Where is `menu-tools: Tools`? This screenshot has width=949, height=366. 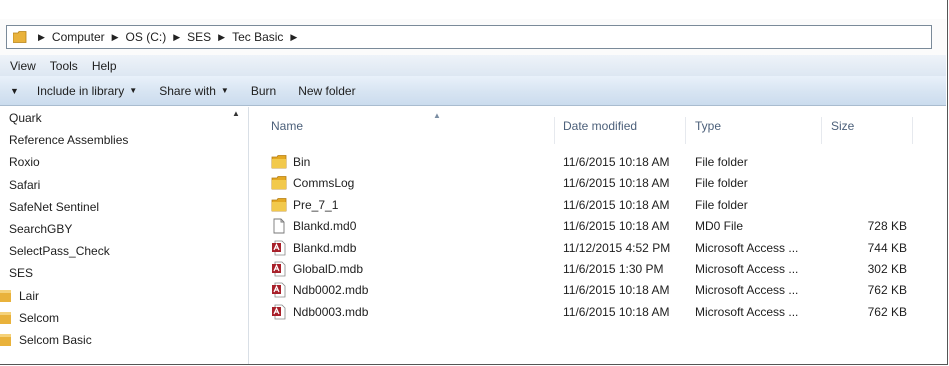
menu-tools: Tools is located at coordinates (64, 66).